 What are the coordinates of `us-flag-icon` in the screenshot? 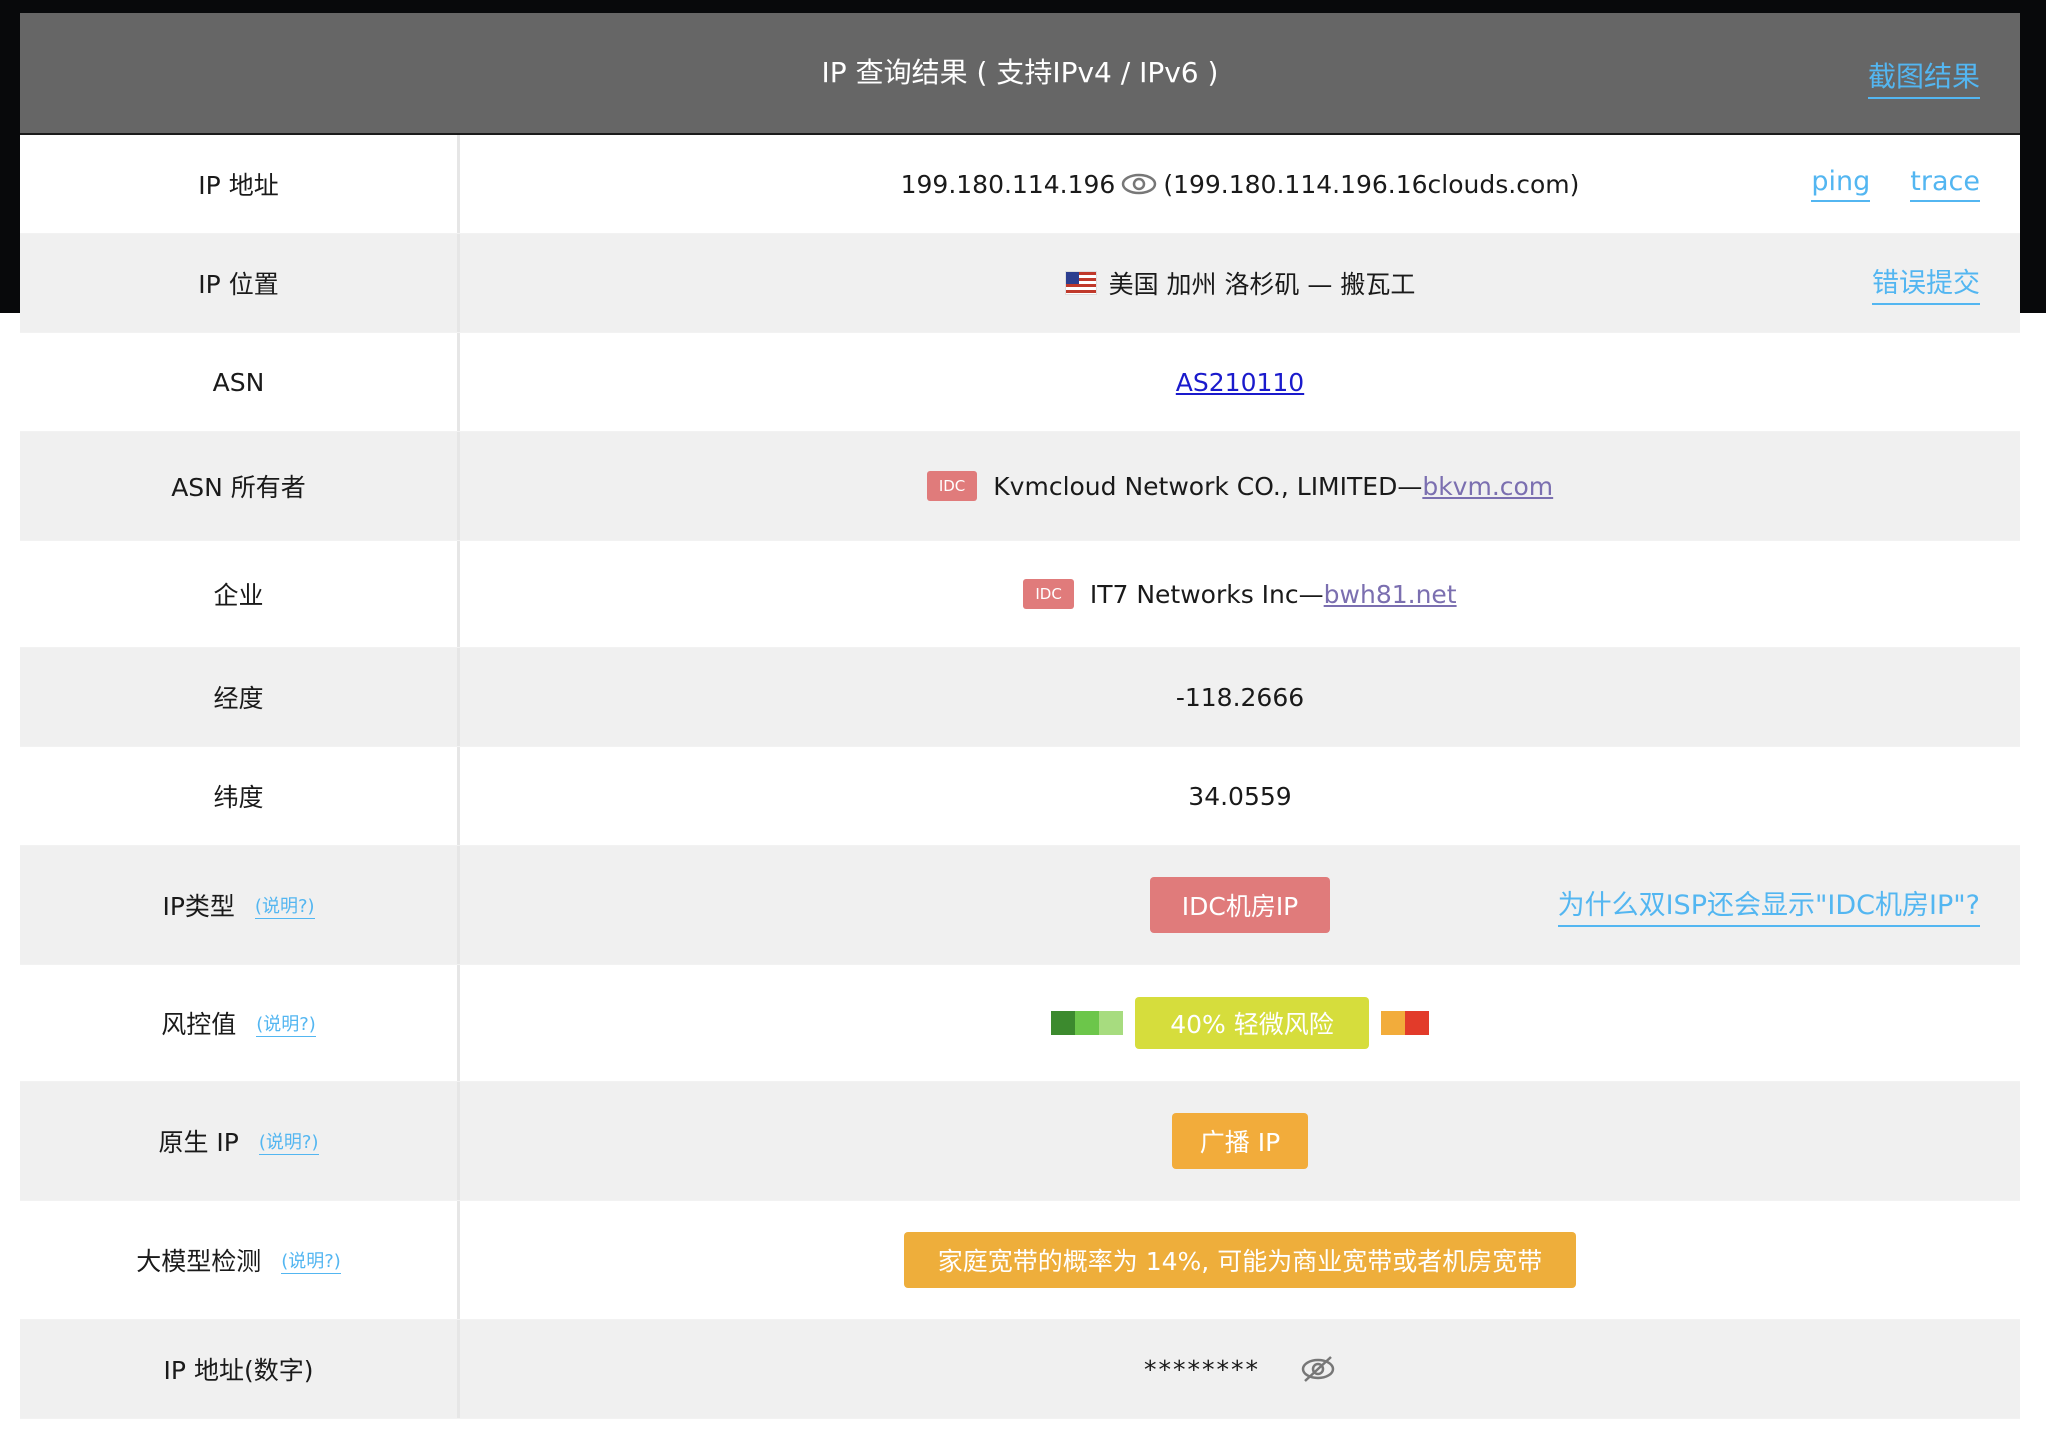 It's located at (1080, 283).